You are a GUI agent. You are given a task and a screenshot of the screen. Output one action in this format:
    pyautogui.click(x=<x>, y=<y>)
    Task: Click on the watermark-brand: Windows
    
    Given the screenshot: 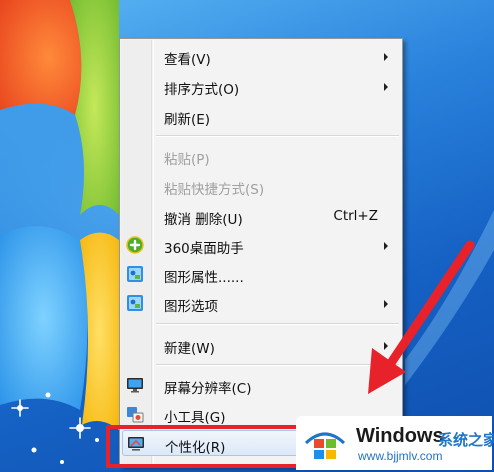 What is the action you would take?
    pyautogui.click(x=400, y=436)
    